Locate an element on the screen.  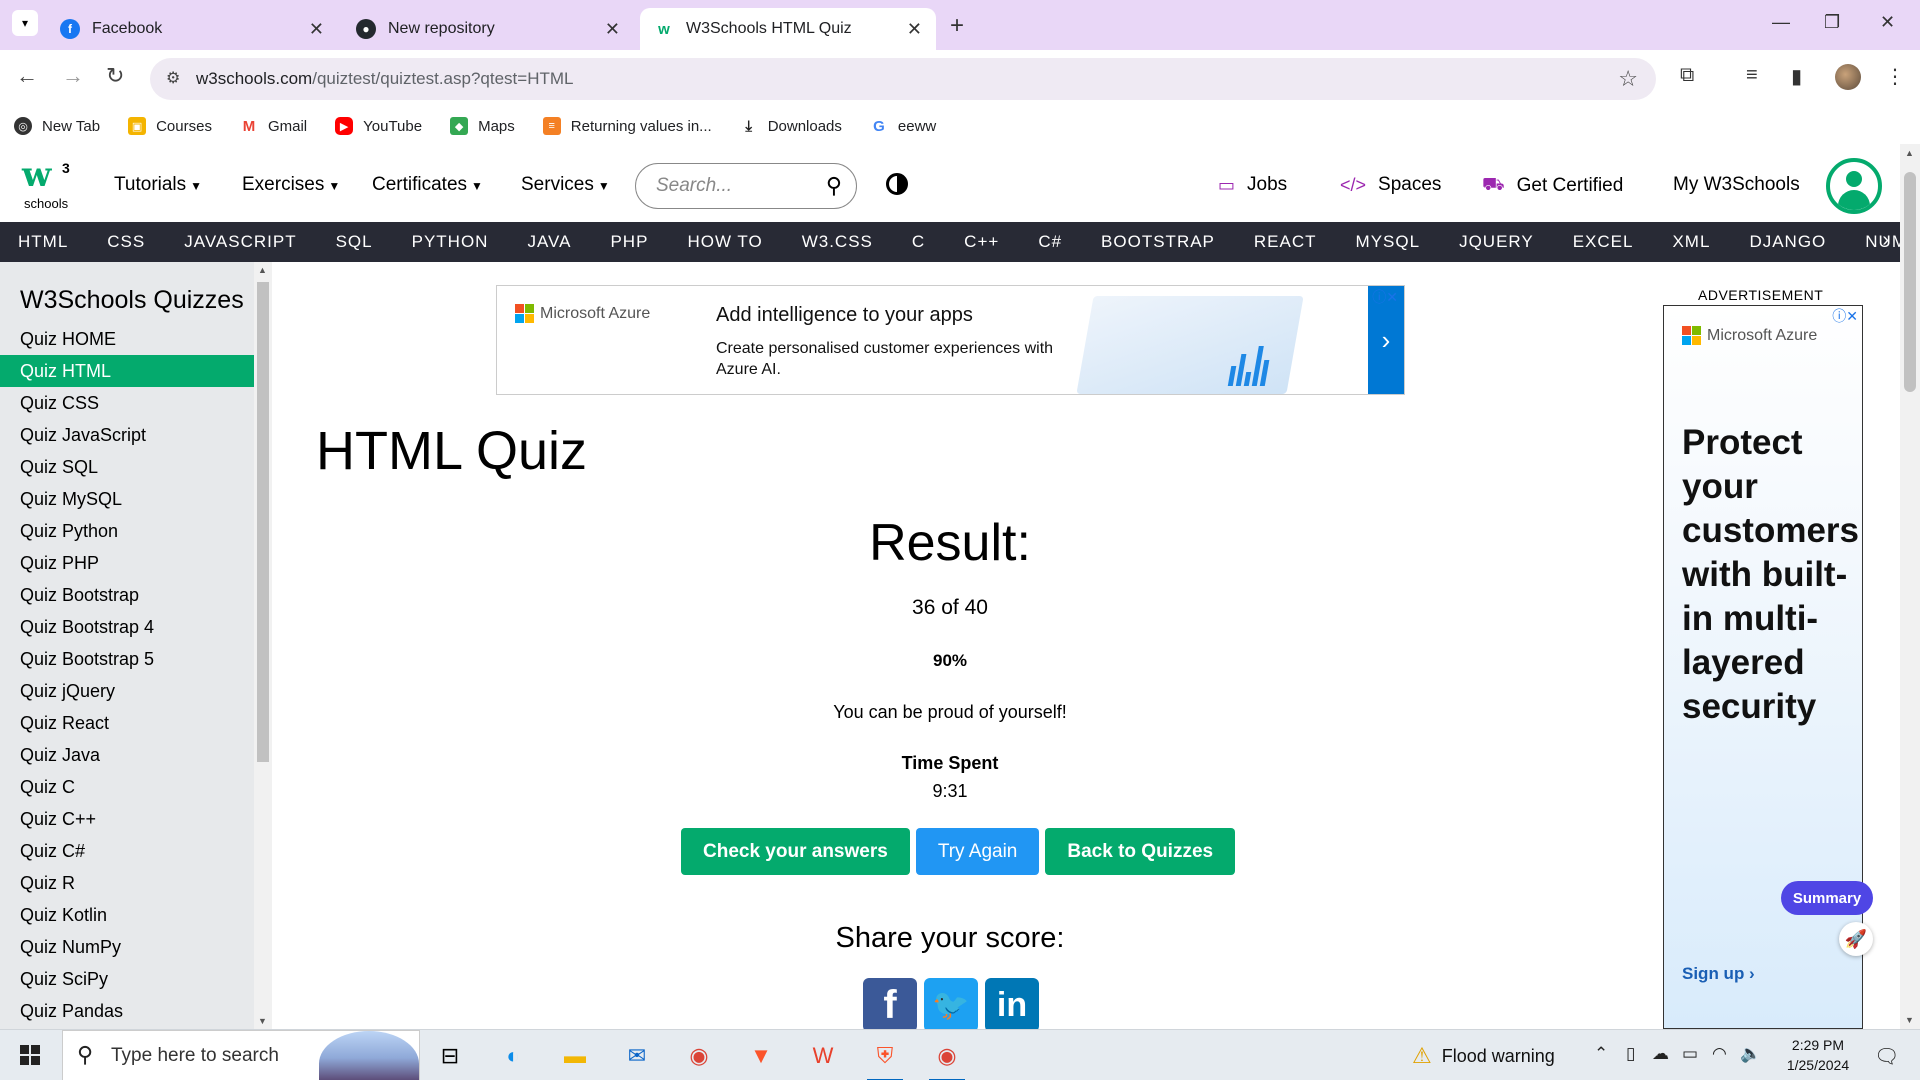
task-view-icon: ⊟ is located at coordinates (450, 1056).